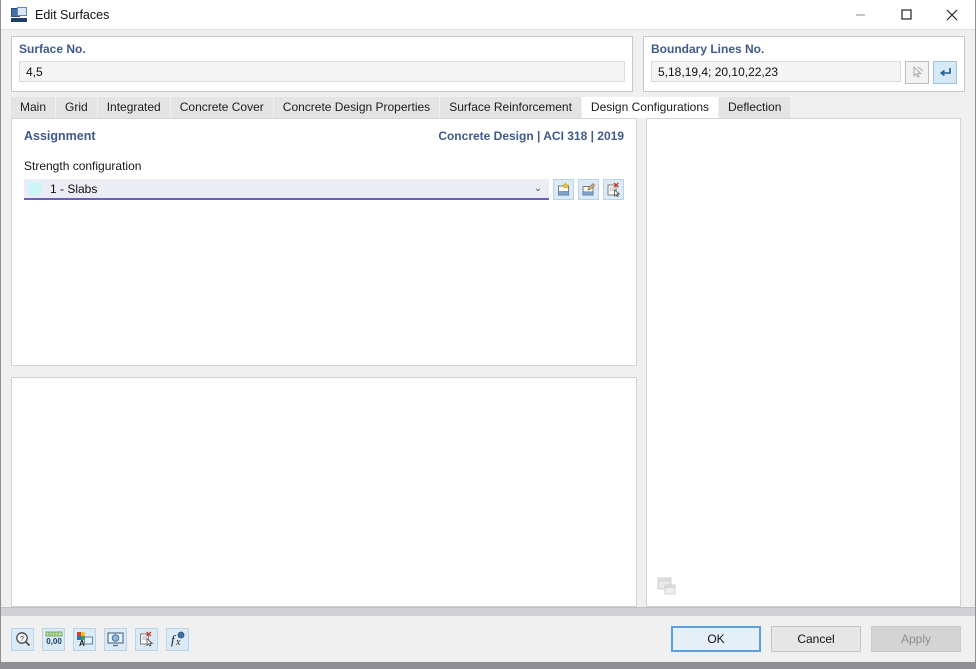  I want to click on window-controls, so click(906, 15).